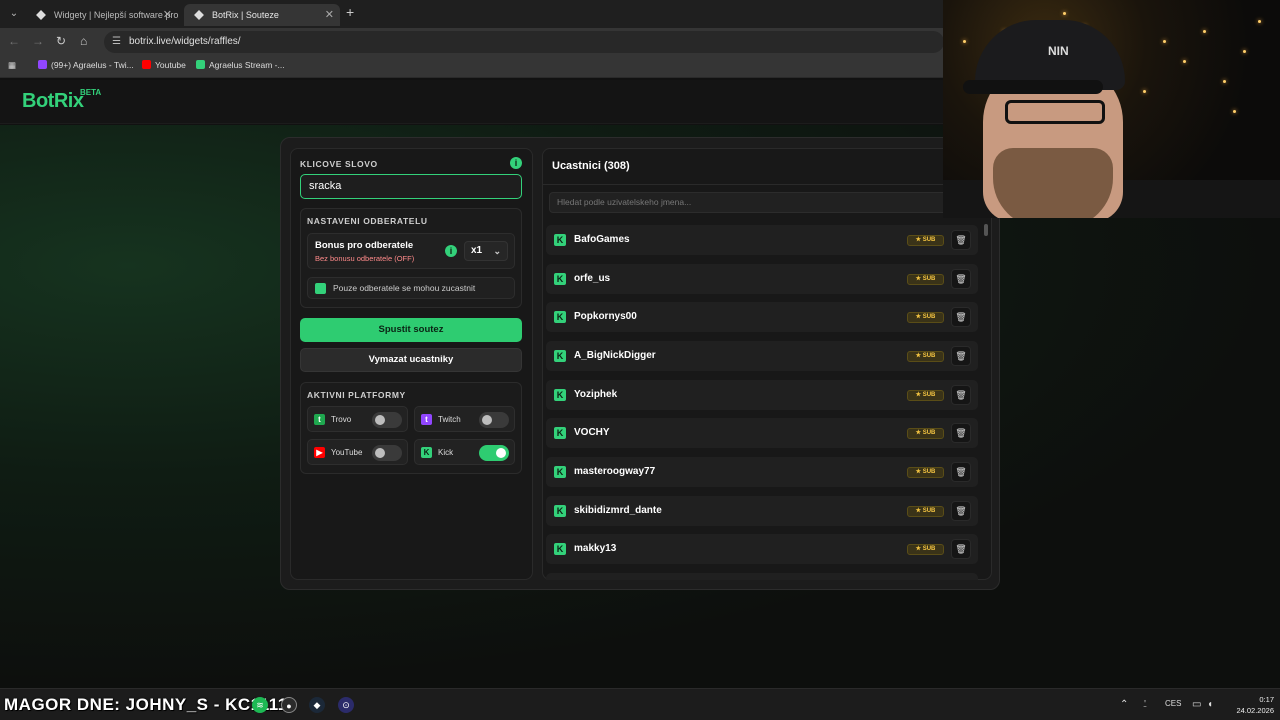 This screenshot has height=720, width=1280. Describe the element at coordinates (83, 41) in the screenshot. I see `home-icon: ⌂` at that location.